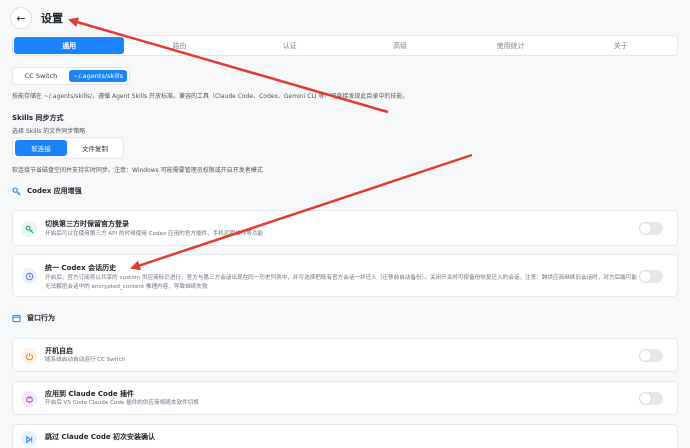 Image resolution: width=690 pixels, height=448 pixels. Describe the element at coordinates (400, 45) in the screenshot. I see `tab-advanced: 高级` at that location.